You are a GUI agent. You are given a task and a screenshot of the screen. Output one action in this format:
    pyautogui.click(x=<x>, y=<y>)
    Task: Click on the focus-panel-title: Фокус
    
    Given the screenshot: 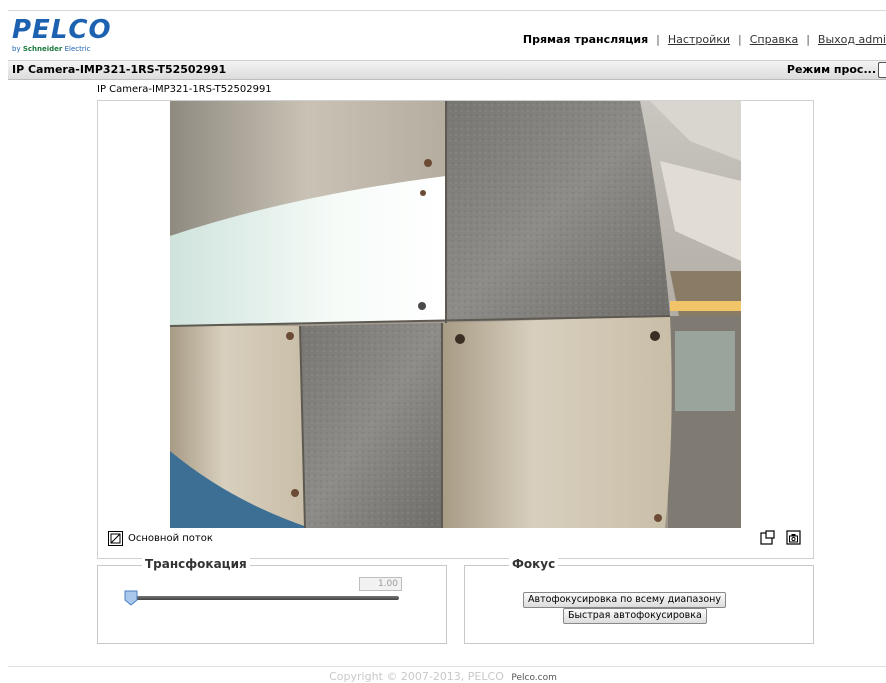 What is the action you would take?
    pyautogui.click(x=534, y=564)
    